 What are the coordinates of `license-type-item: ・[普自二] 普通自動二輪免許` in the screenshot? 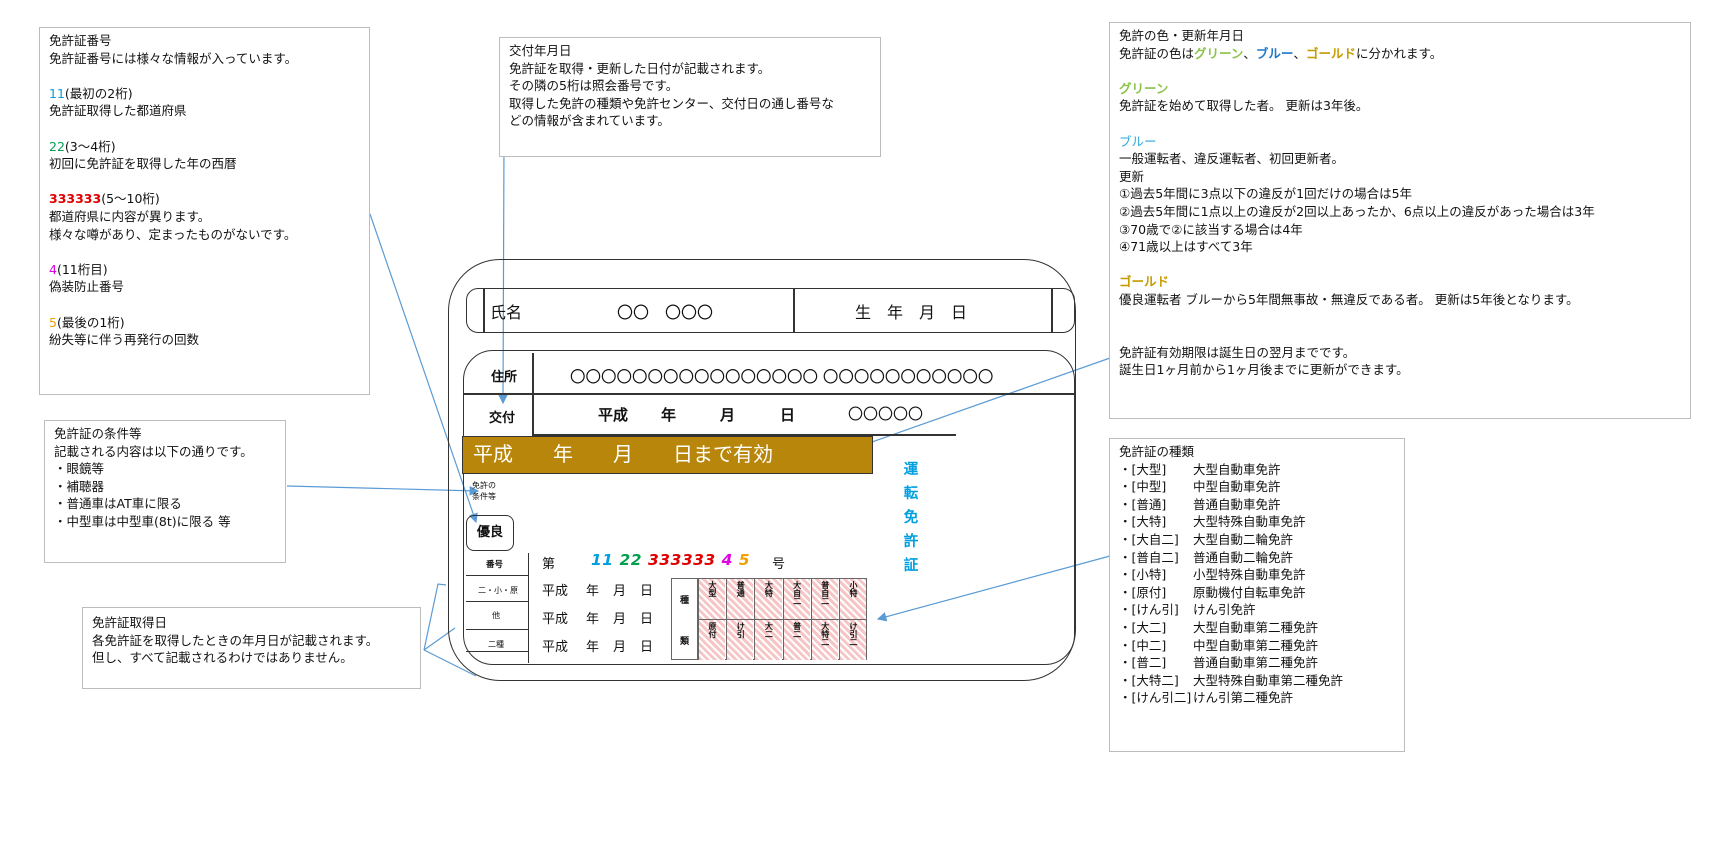 It's located at (1257, 558).